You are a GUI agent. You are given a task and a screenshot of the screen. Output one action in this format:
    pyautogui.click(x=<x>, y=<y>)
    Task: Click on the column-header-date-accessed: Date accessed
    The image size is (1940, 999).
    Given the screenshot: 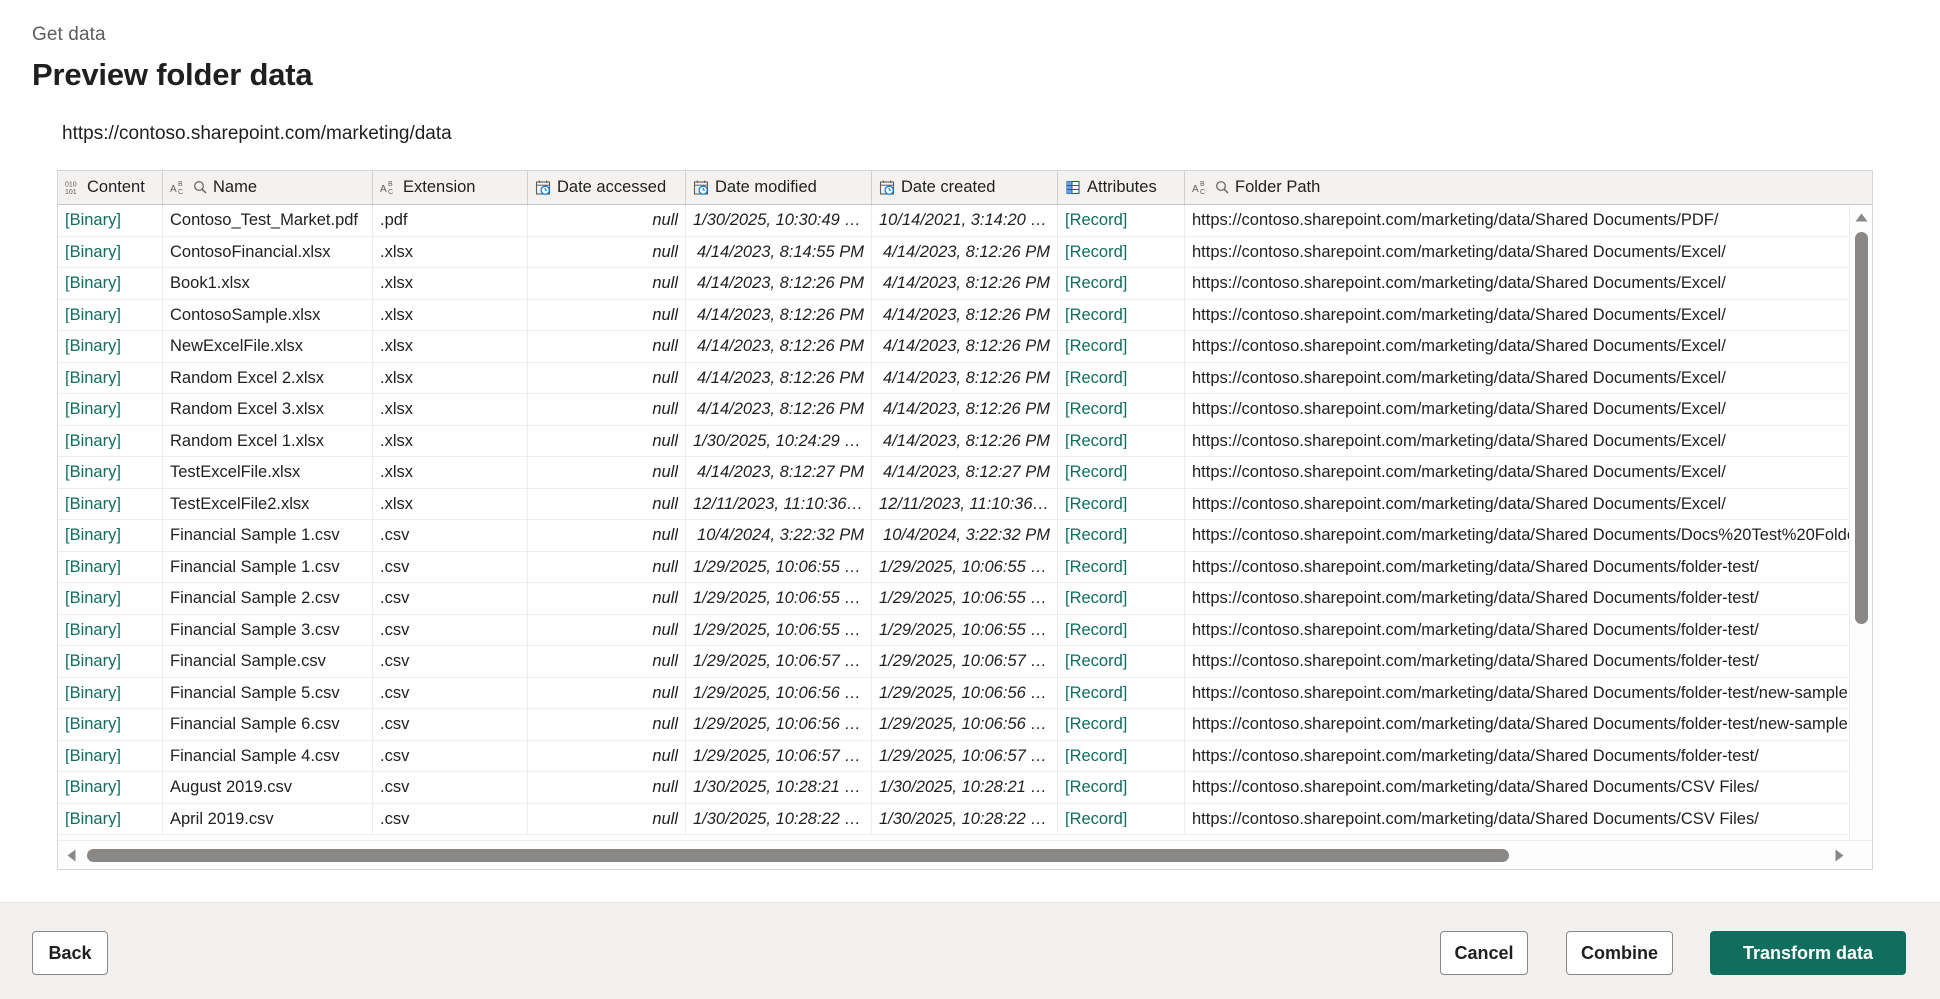 What is the action you would take?
    pyautogui.click(x=607, y=187)
    